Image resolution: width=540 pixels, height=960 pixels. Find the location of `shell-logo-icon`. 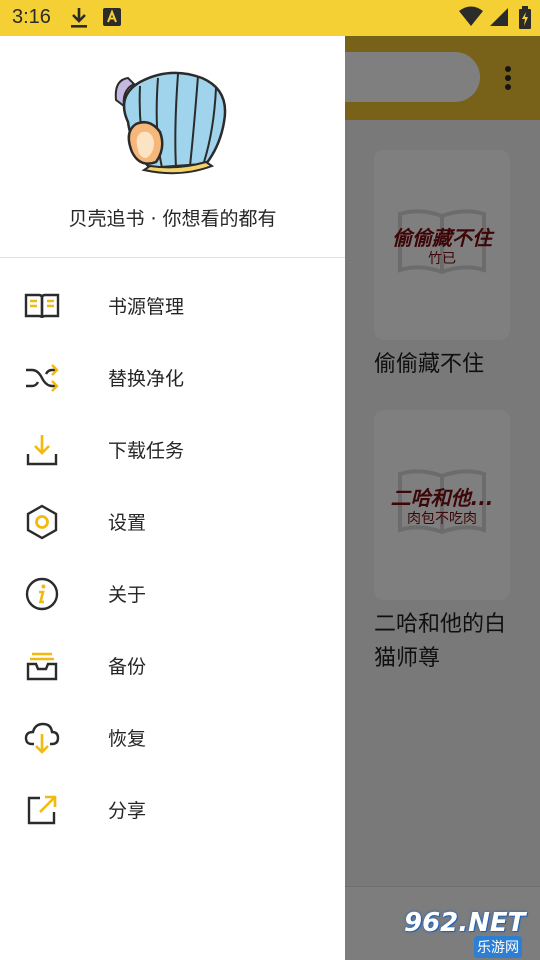

shell-logo-icon is located at coordinates (170, 123).